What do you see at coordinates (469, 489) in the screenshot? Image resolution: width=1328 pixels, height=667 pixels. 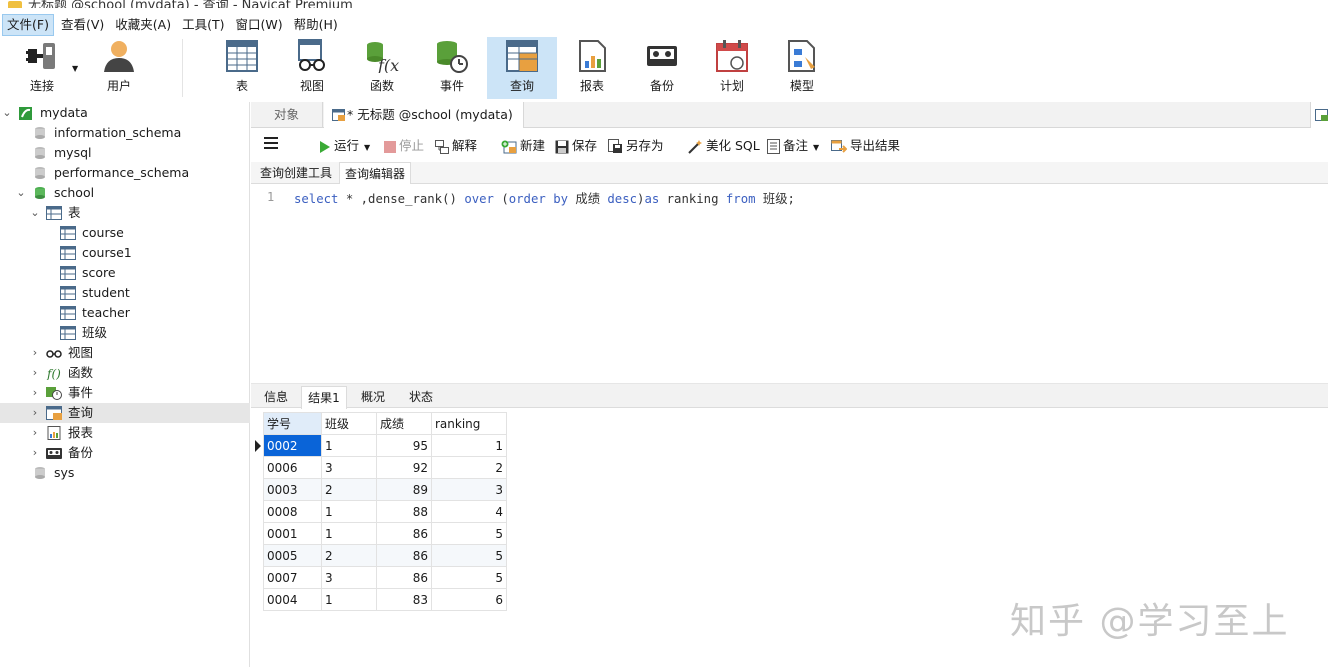 I see `cell-ranking: 3` at bounding box center [469, 489].